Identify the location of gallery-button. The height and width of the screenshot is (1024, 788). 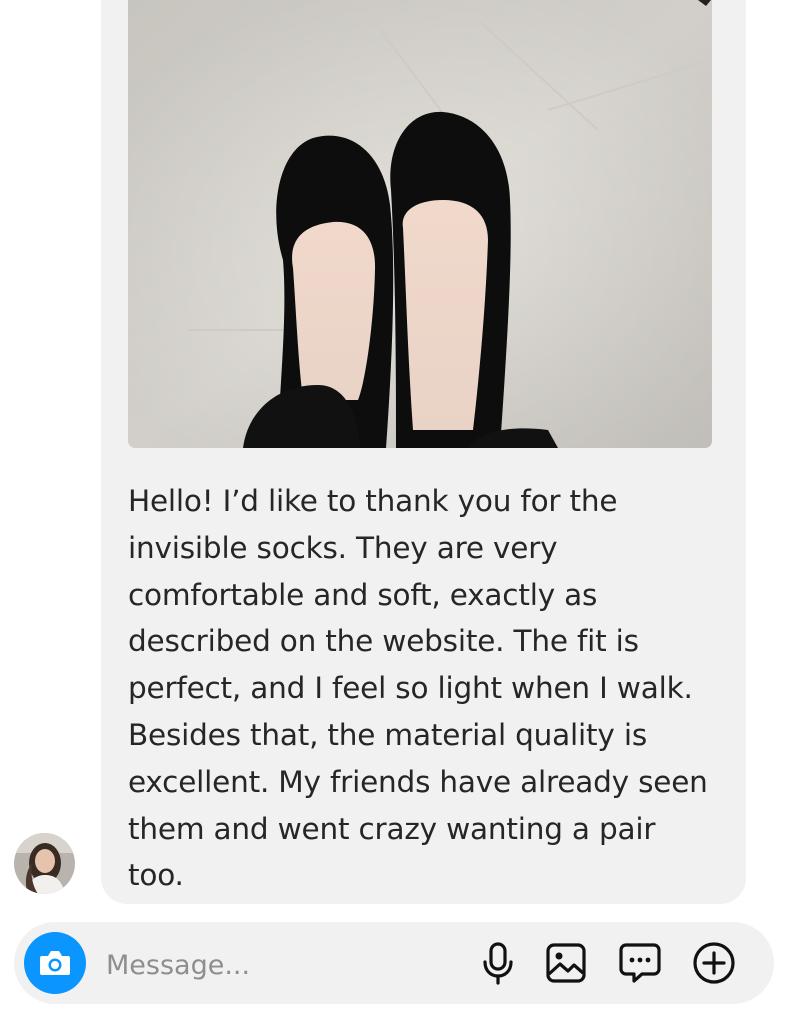
(566, 963).